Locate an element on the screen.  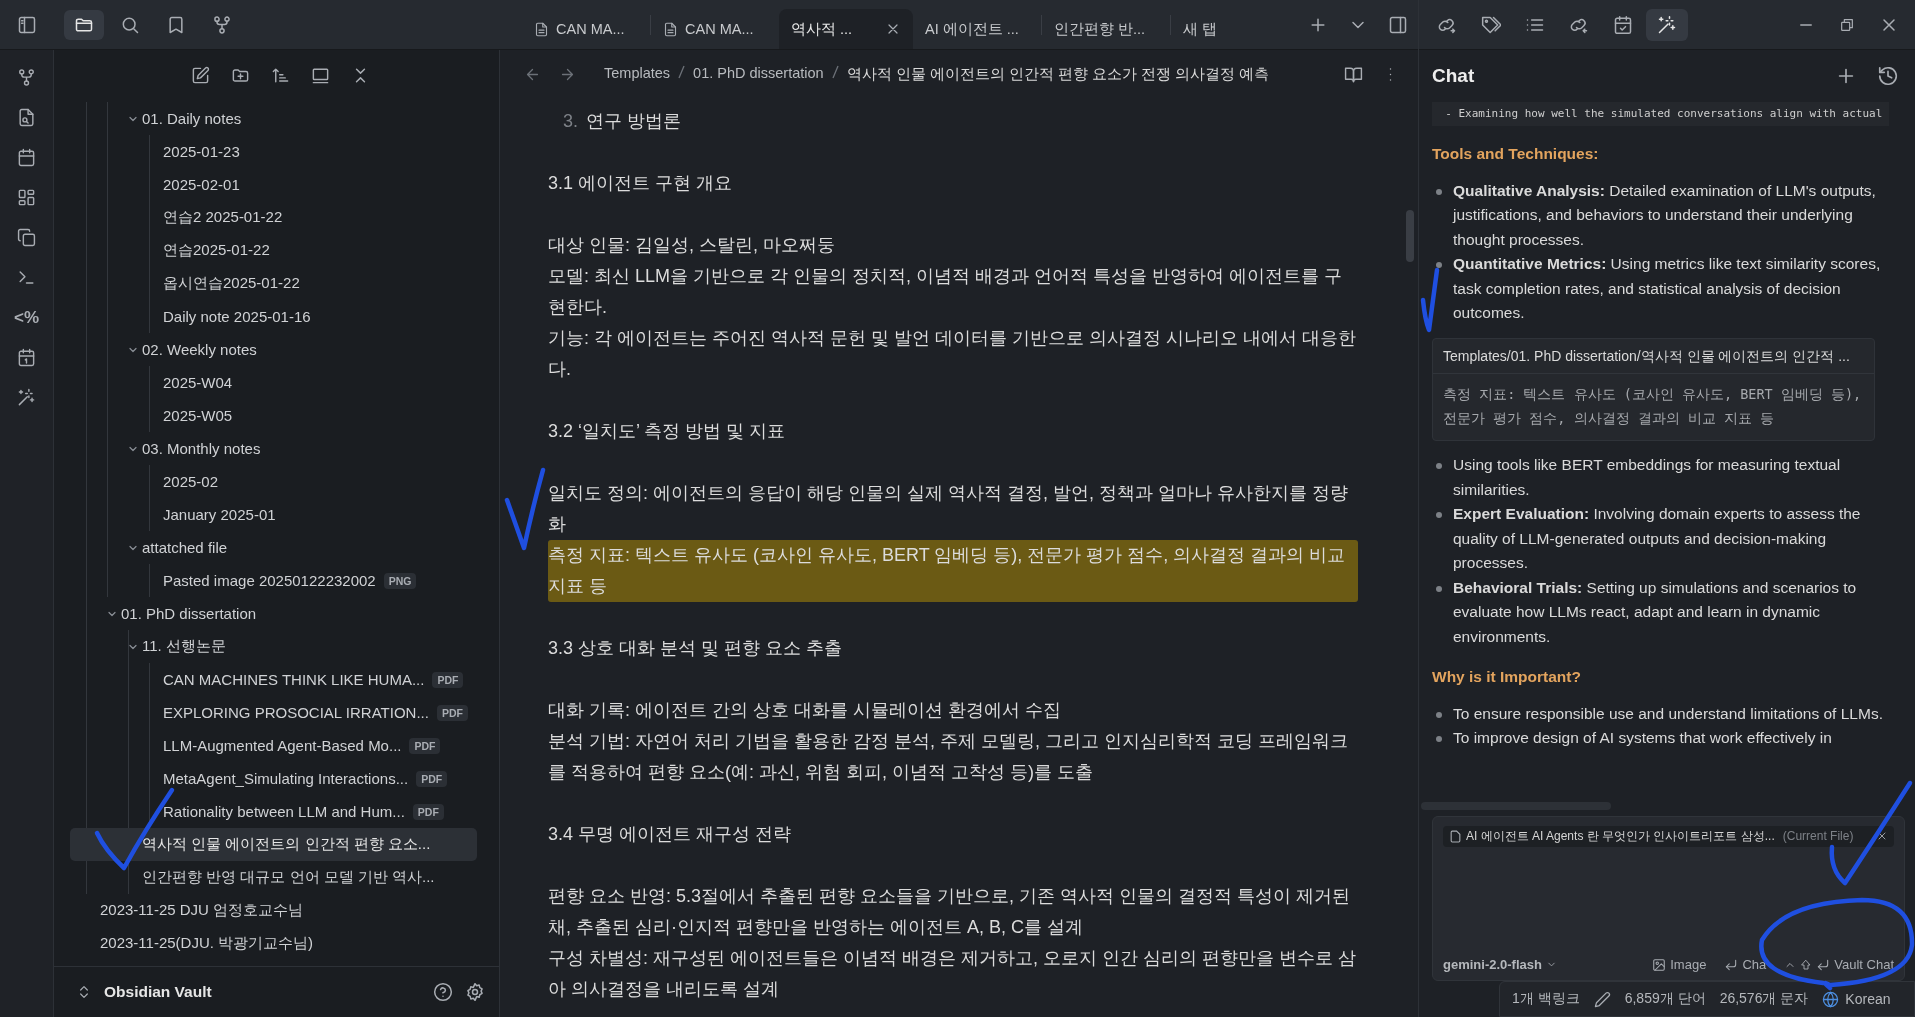
composer-action: Image is located at coordinates (1679, 965).